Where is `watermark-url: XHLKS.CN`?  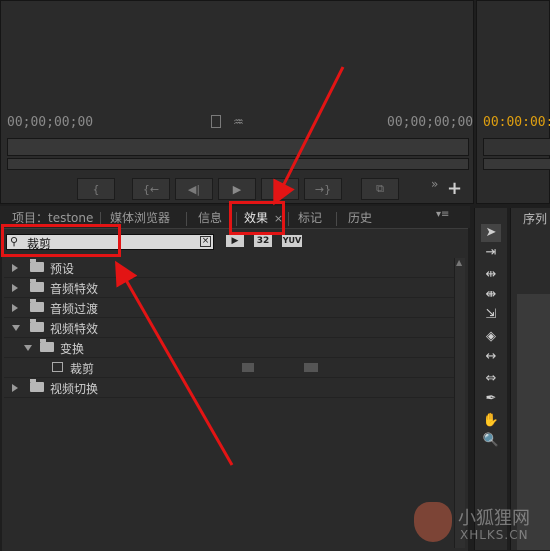 watermark-url: XHLKS.CN is located at coordinates (494, 535).